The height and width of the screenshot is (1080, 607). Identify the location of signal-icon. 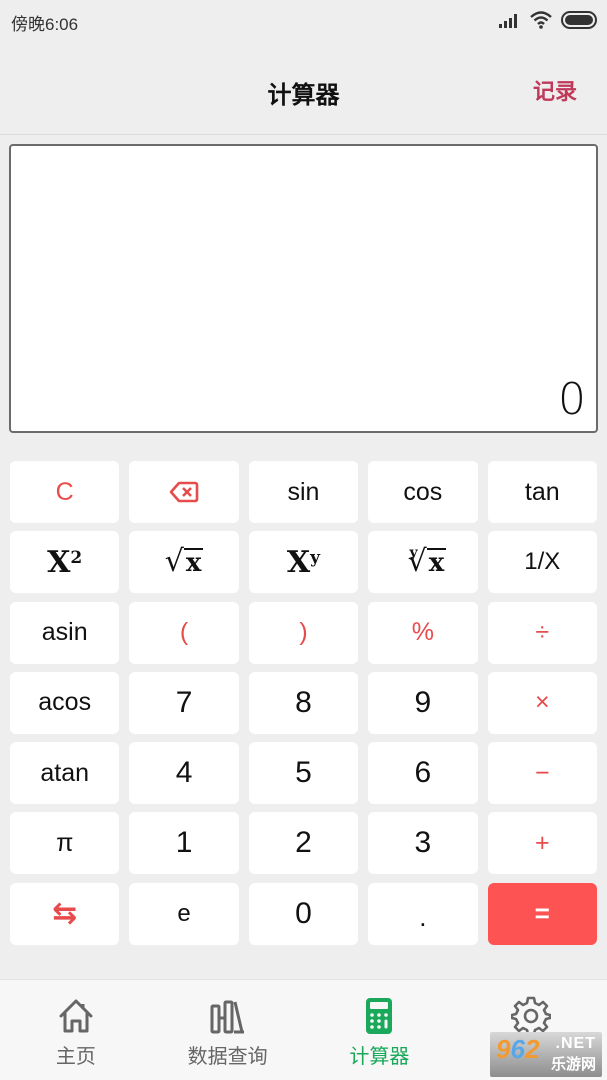
(508, 21).